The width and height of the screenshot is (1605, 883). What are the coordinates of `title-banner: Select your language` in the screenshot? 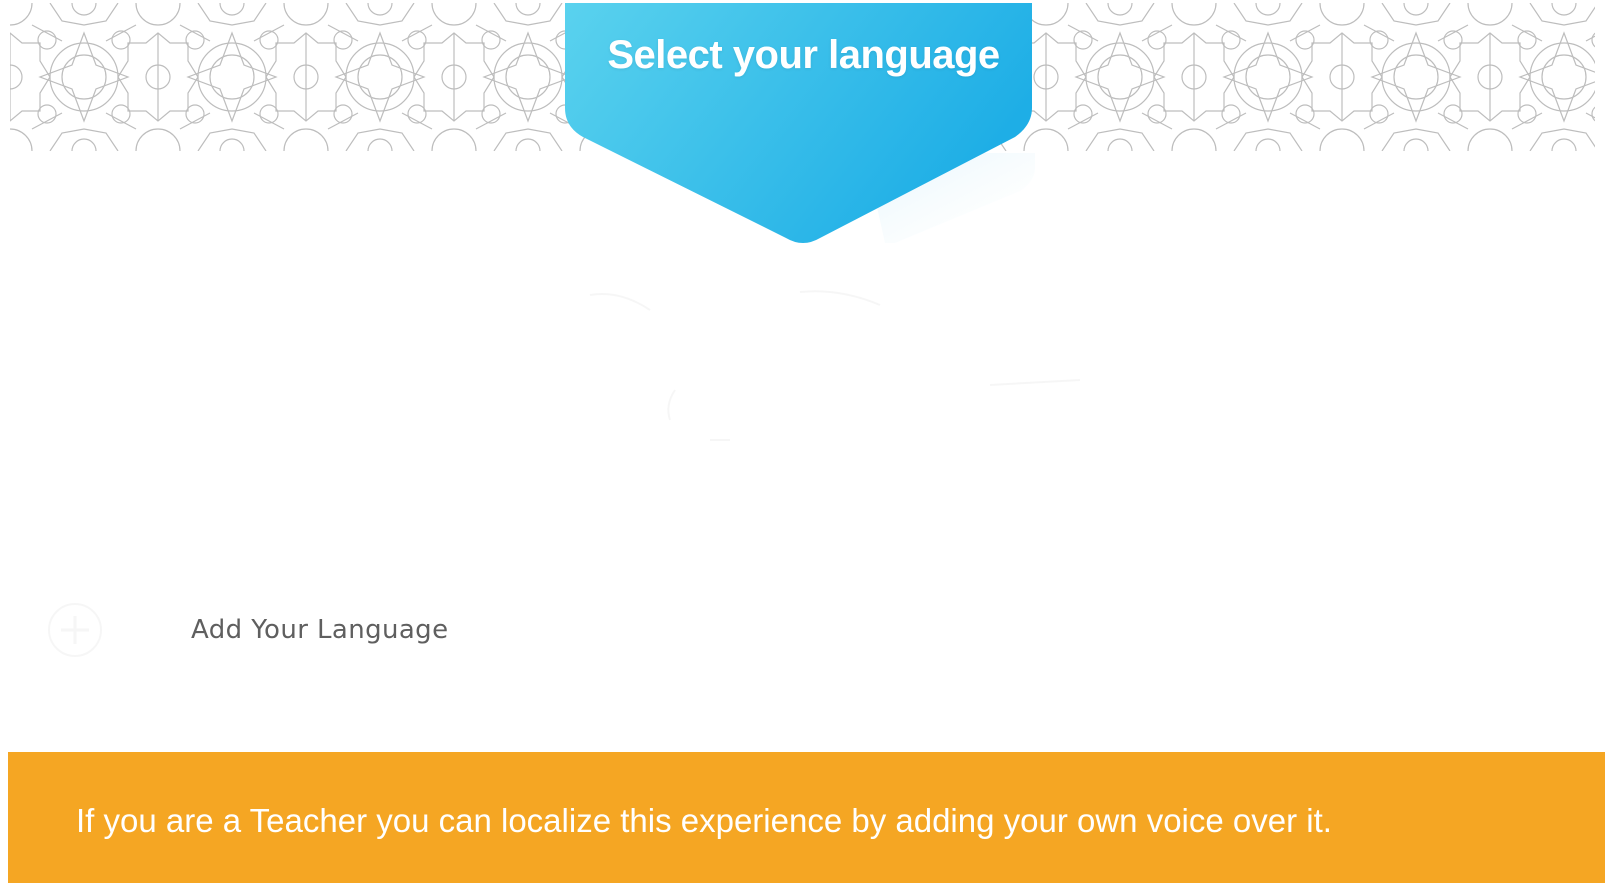 It's located at (803, 125).